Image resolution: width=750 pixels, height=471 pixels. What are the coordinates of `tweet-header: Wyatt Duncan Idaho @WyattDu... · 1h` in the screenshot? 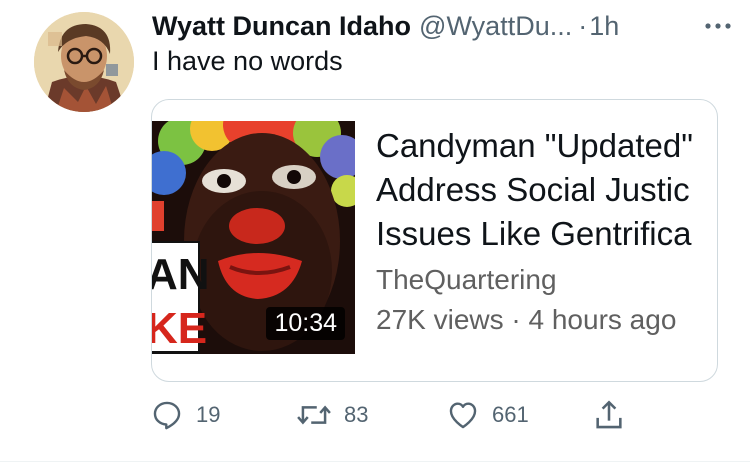 It's located at (445, 26).